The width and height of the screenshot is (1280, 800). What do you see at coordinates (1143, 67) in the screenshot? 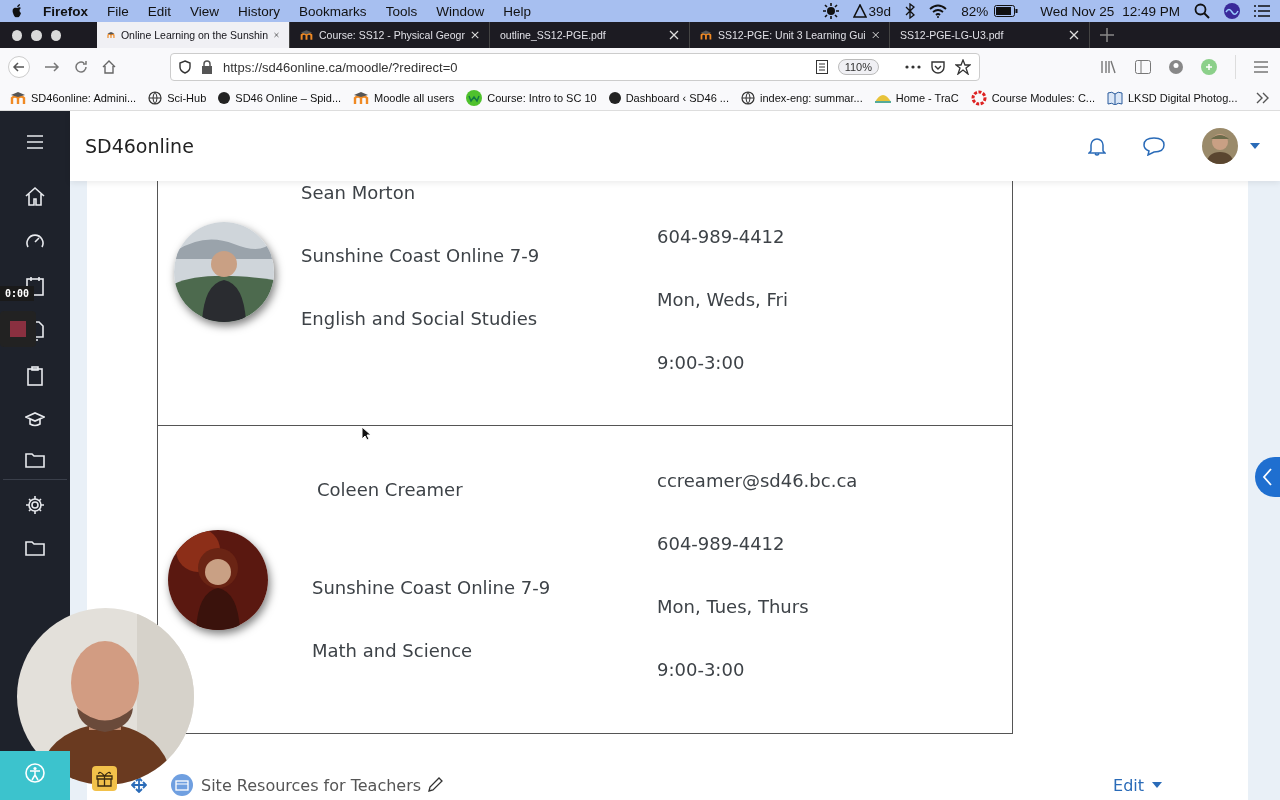
I see `sidebar-icon` at bounding box center [1143, 67].